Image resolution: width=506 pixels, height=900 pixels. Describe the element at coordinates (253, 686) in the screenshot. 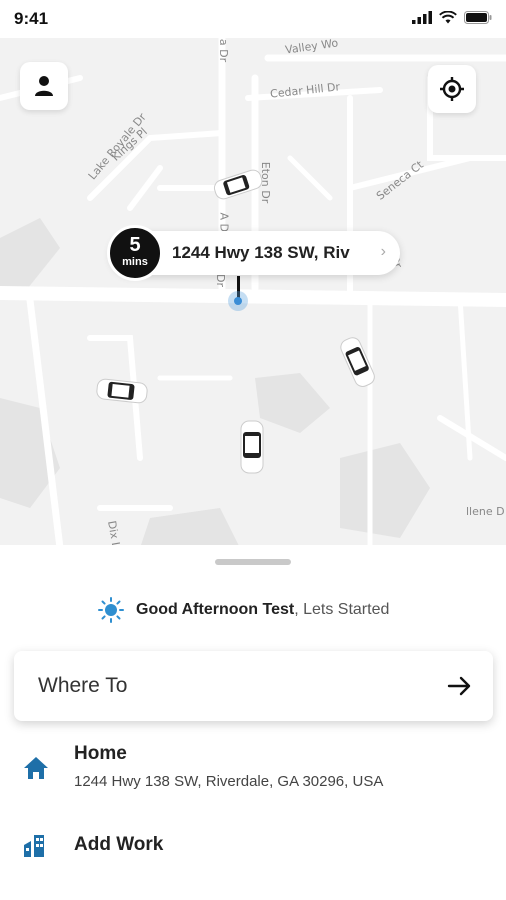

I see `where-to-search: Where To` at that location.